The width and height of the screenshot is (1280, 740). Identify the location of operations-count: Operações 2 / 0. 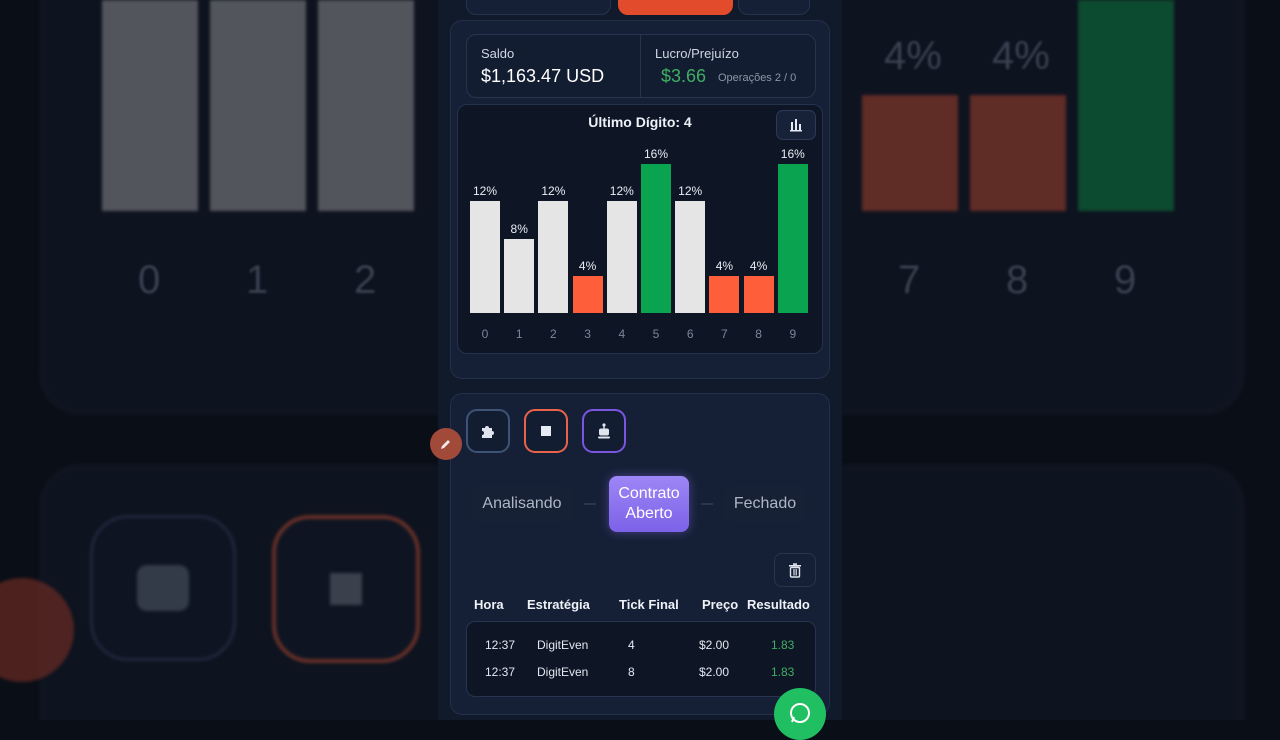
(757, 78).